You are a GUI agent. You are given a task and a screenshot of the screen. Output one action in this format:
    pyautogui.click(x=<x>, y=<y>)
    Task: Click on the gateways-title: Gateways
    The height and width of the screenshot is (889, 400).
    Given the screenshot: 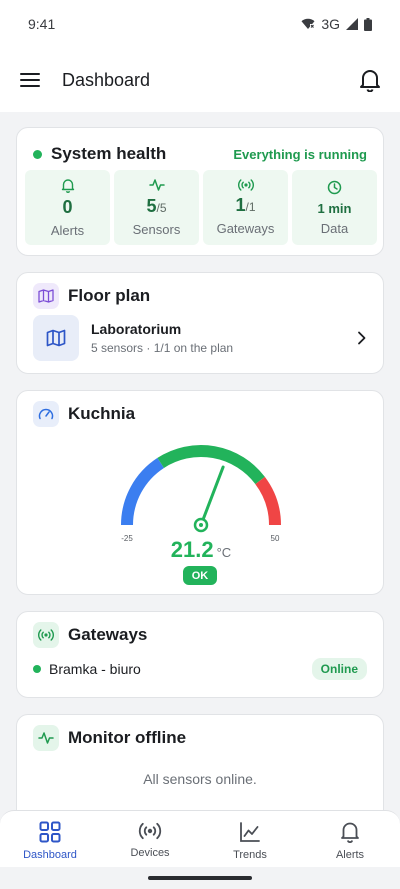 What is the action you would take?
    pyautogui.click(x=108, y=634)
    